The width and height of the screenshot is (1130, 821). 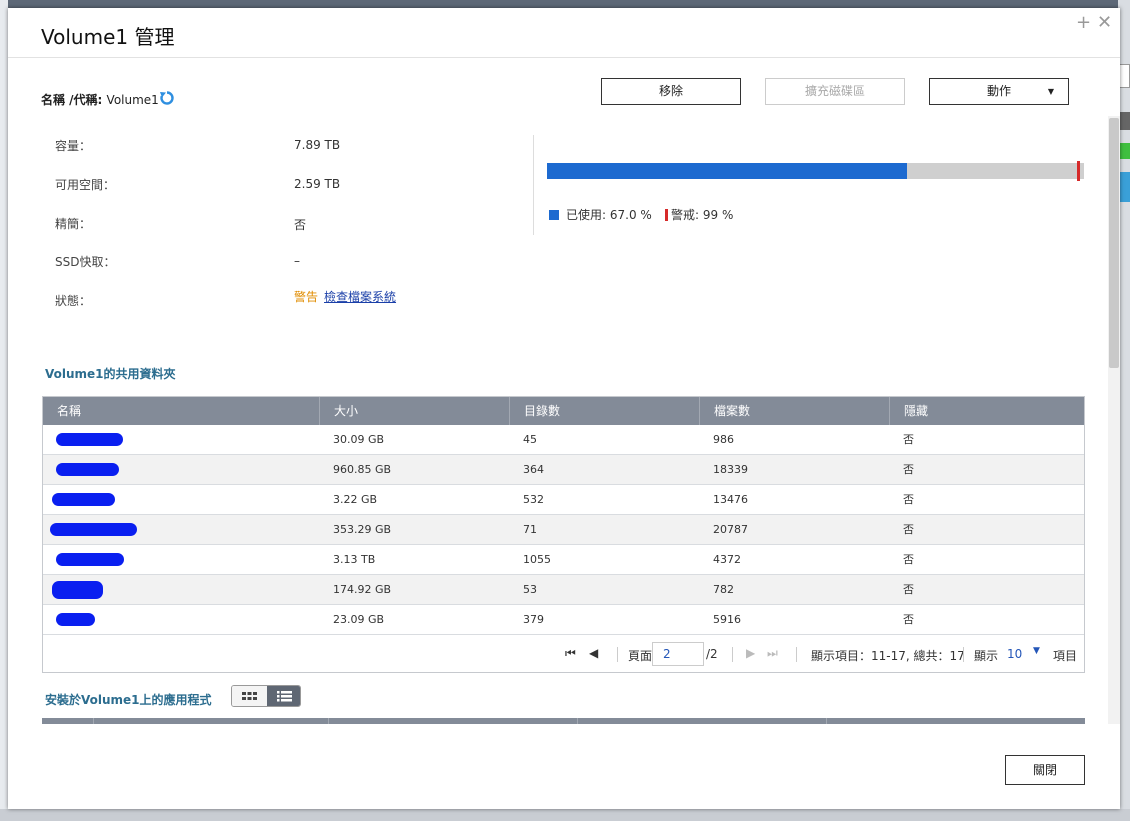 I want to click on table-row: 353.29 GB 71 20787 否, so click(x=563, y=530).